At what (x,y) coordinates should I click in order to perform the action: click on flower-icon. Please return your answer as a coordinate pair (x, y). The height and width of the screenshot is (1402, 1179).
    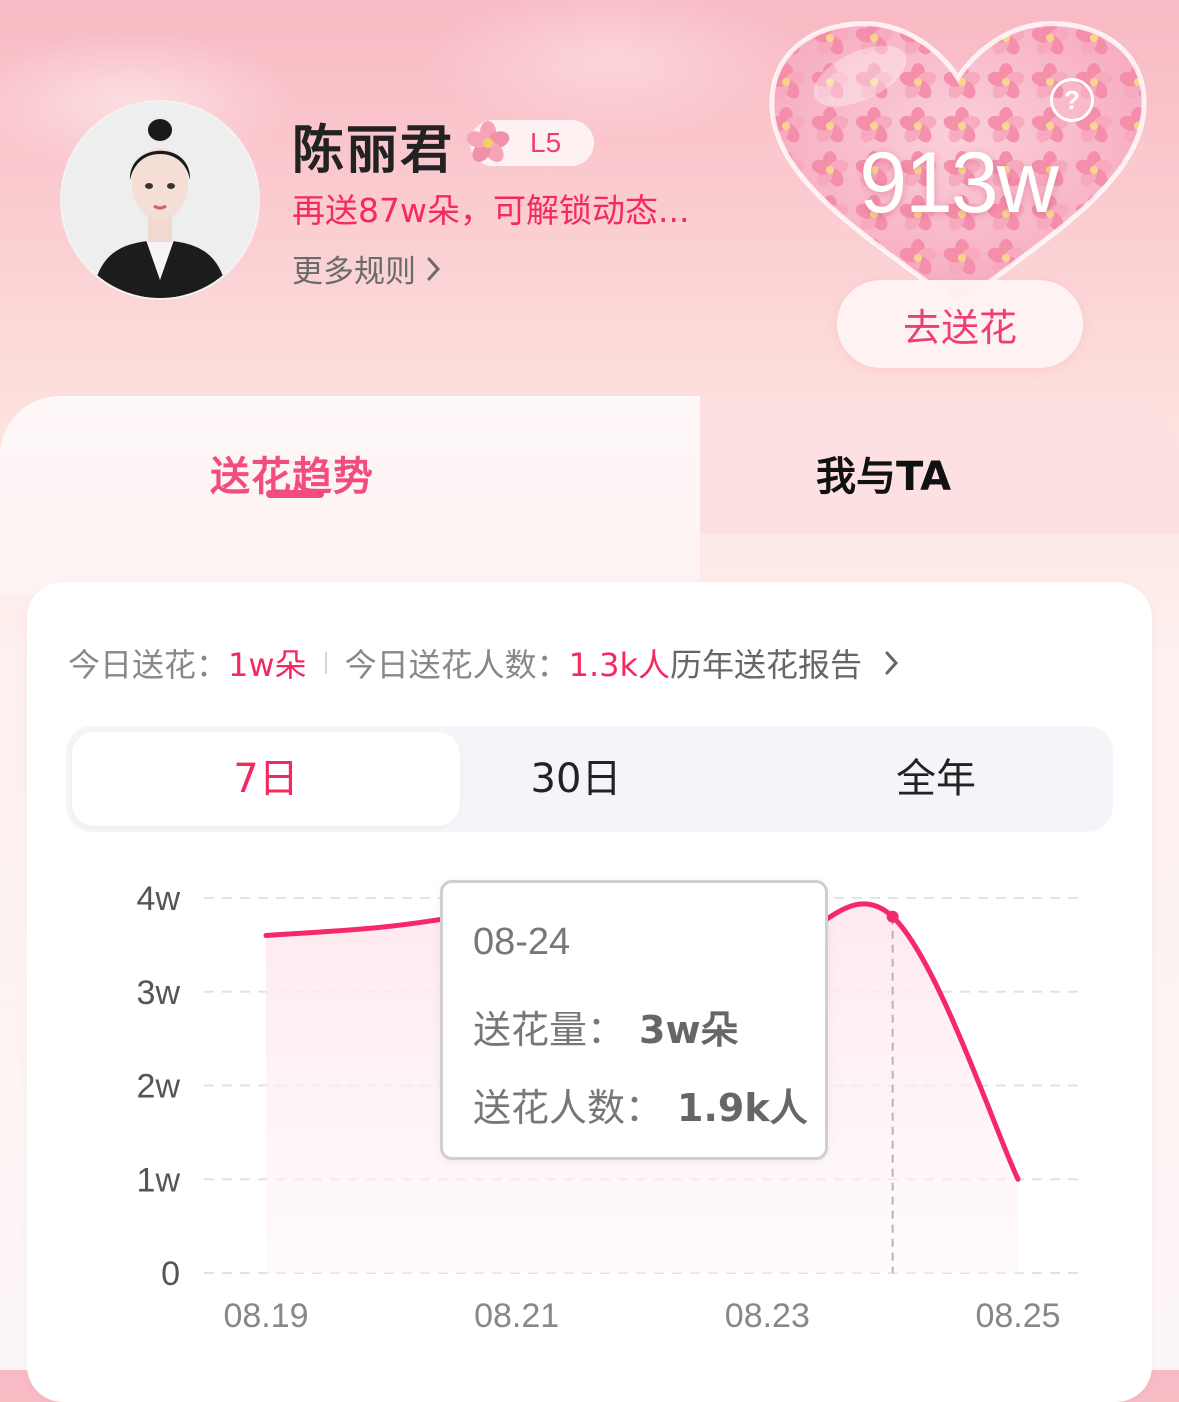
    Looking at the image, I should click on (488, 141).